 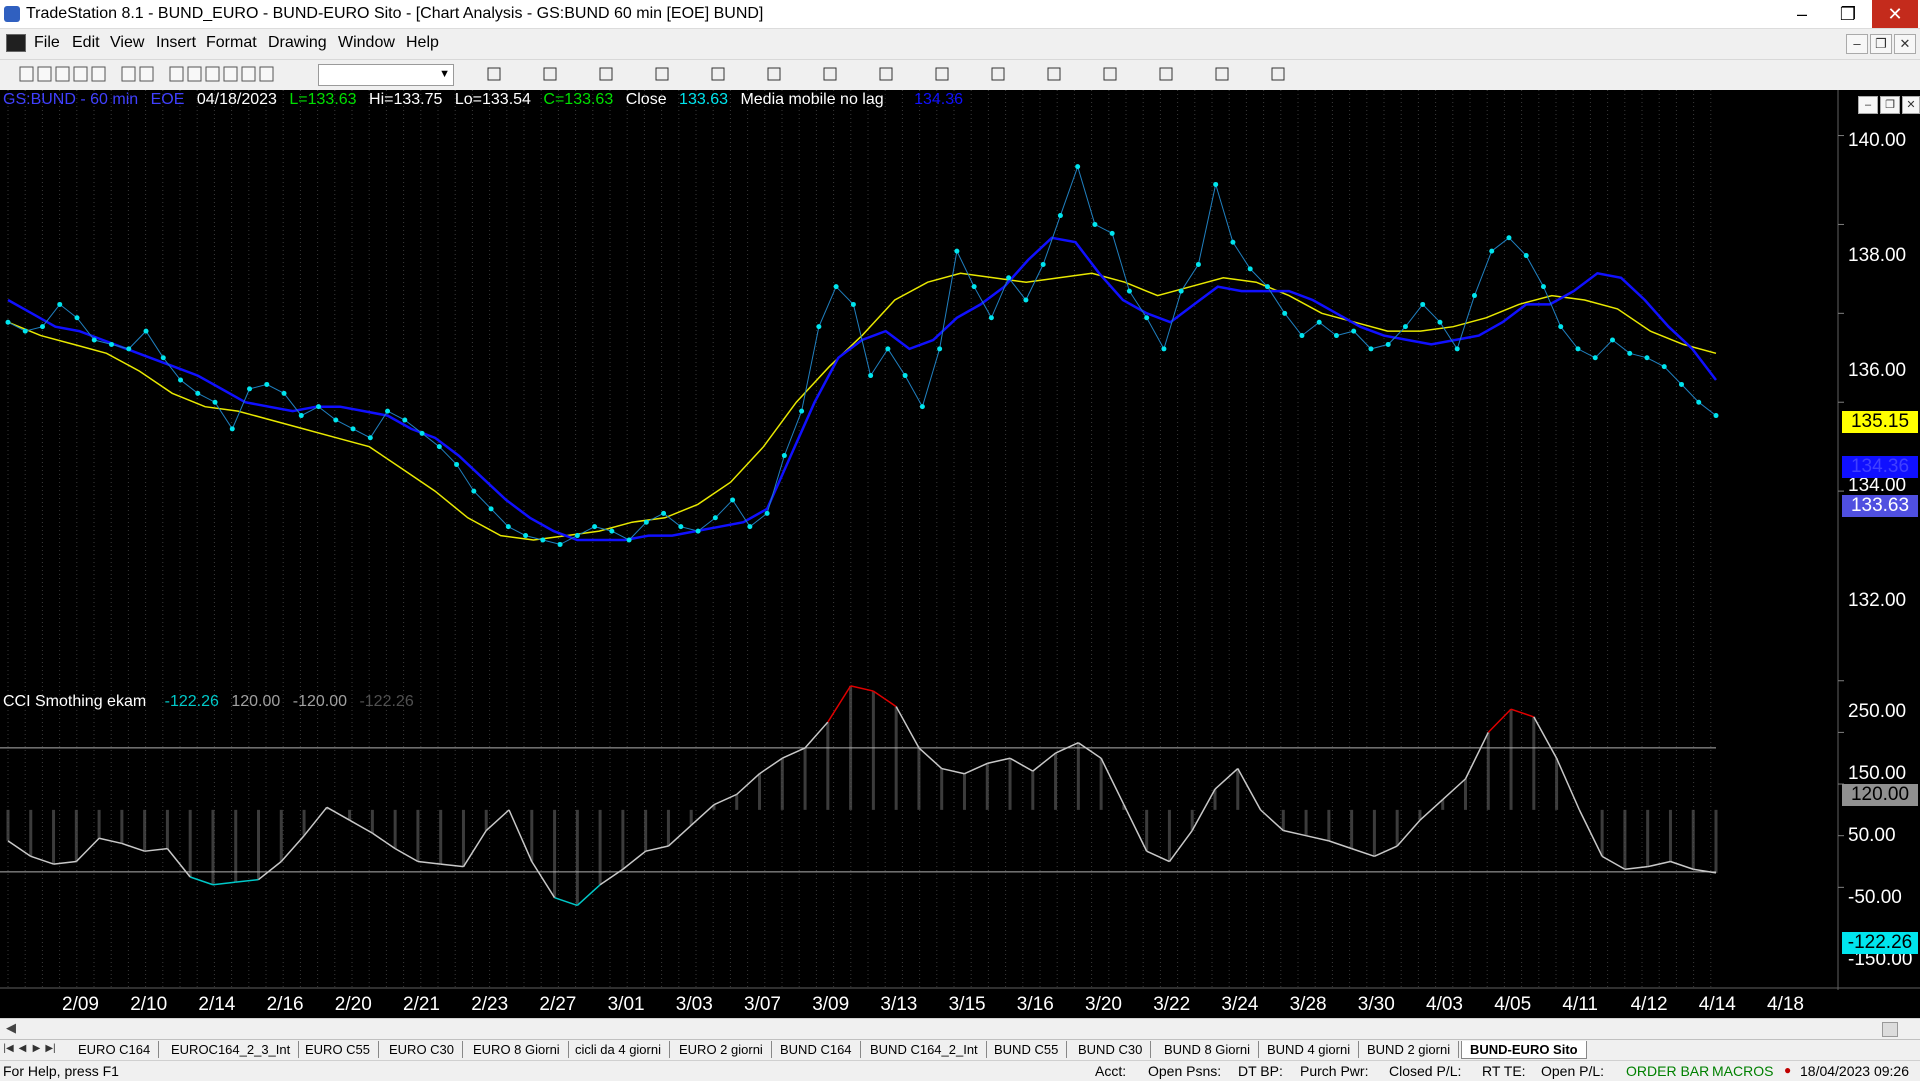 I want to click on x-tick-label: 4/05, so click(x=1513, y=1004).